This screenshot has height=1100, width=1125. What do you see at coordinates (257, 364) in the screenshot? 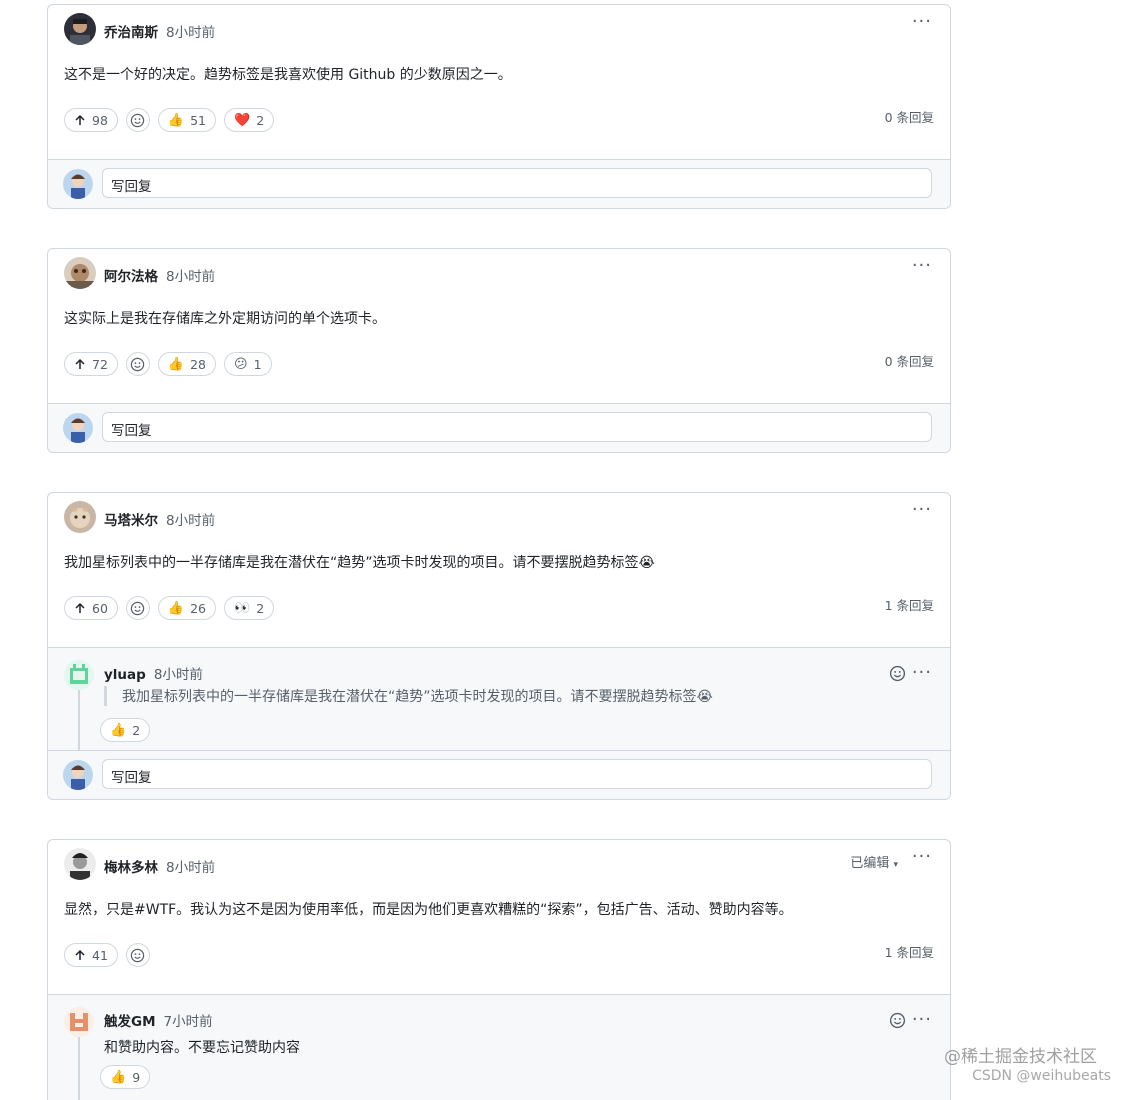
I see `reaction-count: 1` at bounding box center [257, 364].